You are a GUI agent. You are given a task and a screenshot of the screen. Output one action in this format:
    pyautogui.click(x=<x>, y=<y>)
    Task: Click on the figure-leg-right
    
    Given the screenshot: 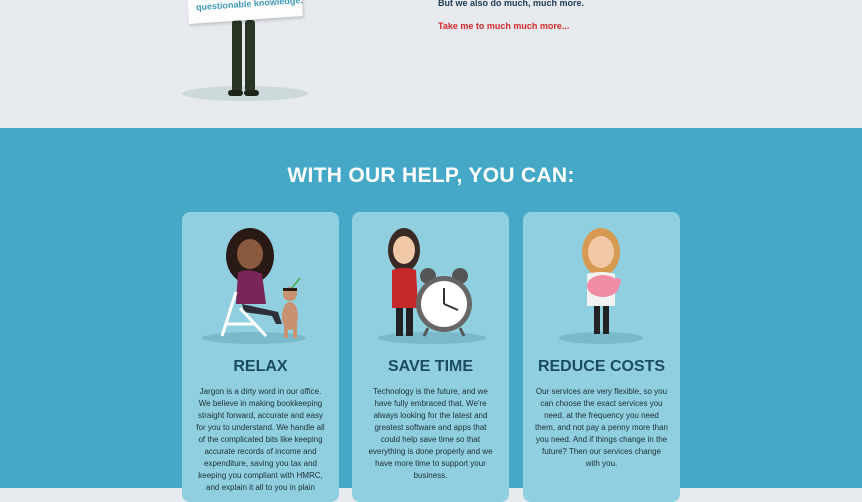 What is the action you would take?
    pyautogui.click(x=250, y=56)
    